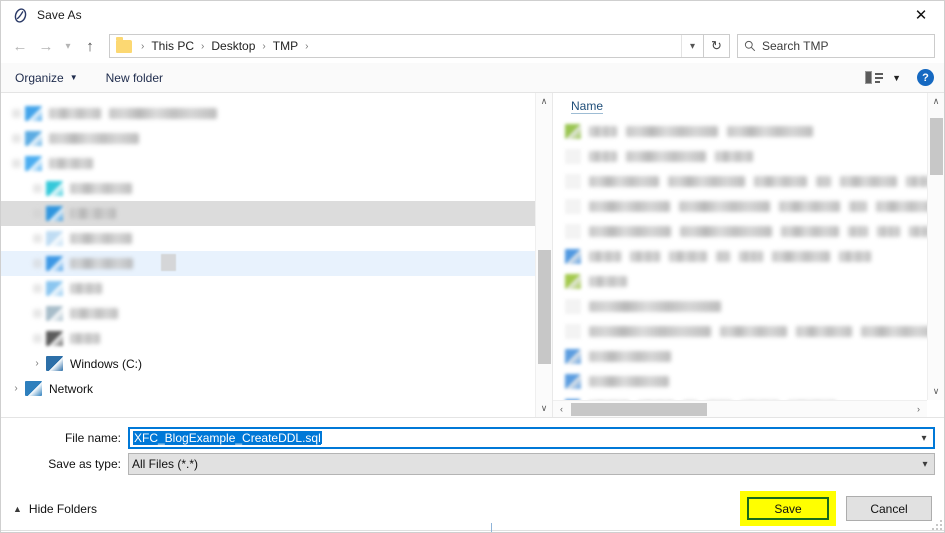  I want to click on recent-locations-chevron-down-icon: ▾, so click(68, 46).